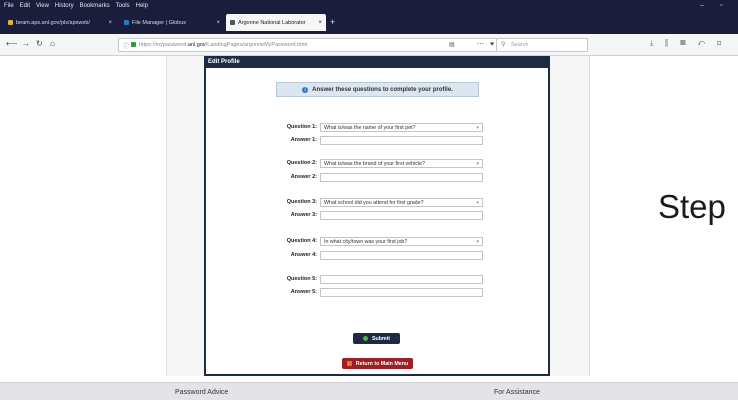 The image size is (738, 400). I want to click on tab-title: Argonne National Laborator, so click(272, 22).